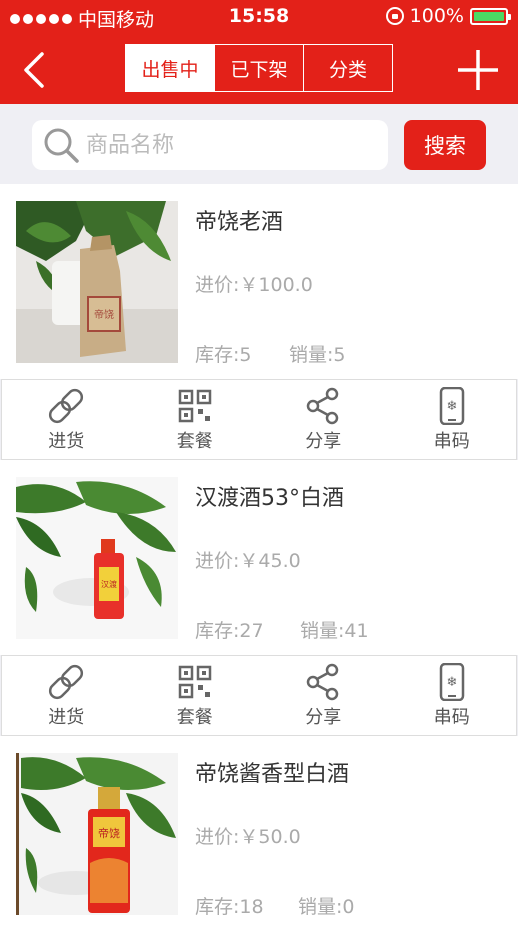 Image resolution: width=518 pixels, height=931 pixels. I want to click on add-icon, so click(478, 70).